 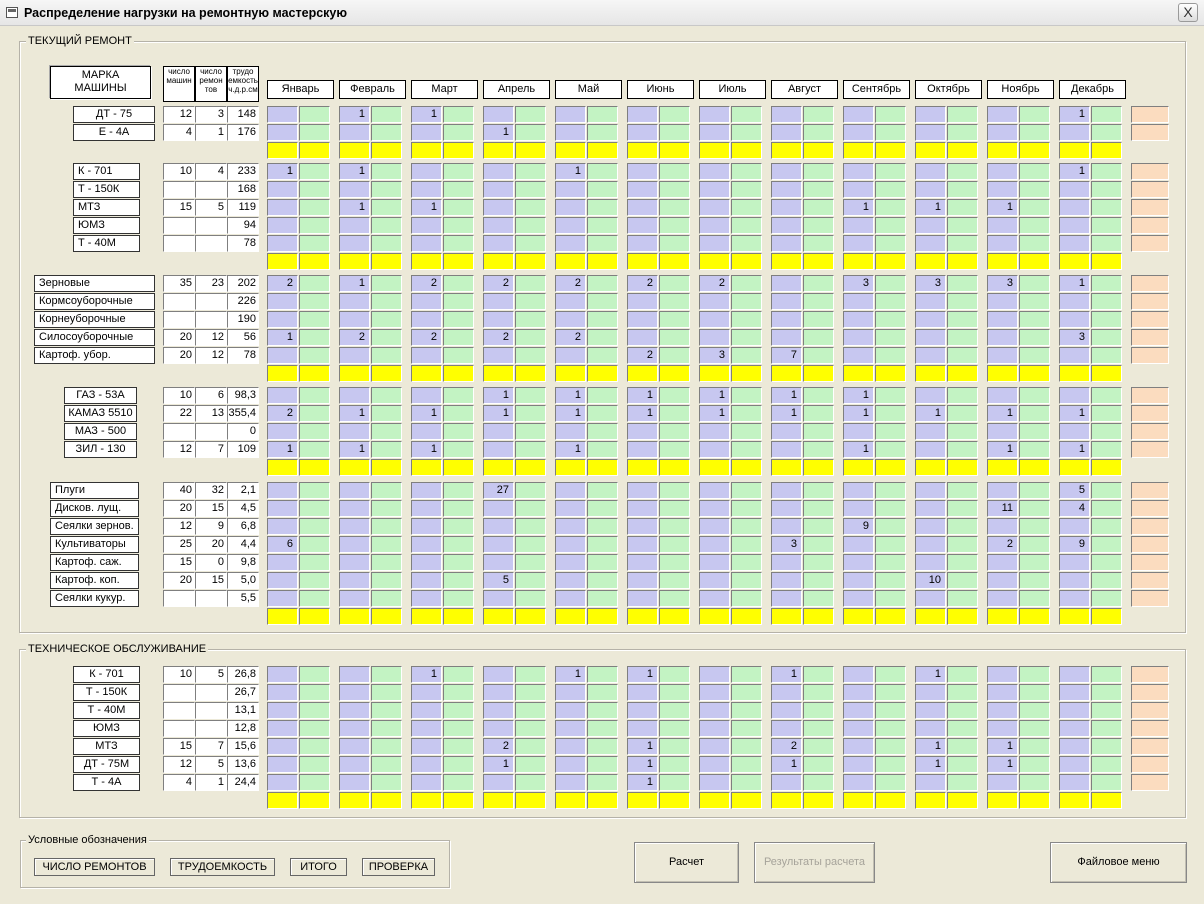 I want to click on repair-count-input: 4, so click(x=211, y=171).